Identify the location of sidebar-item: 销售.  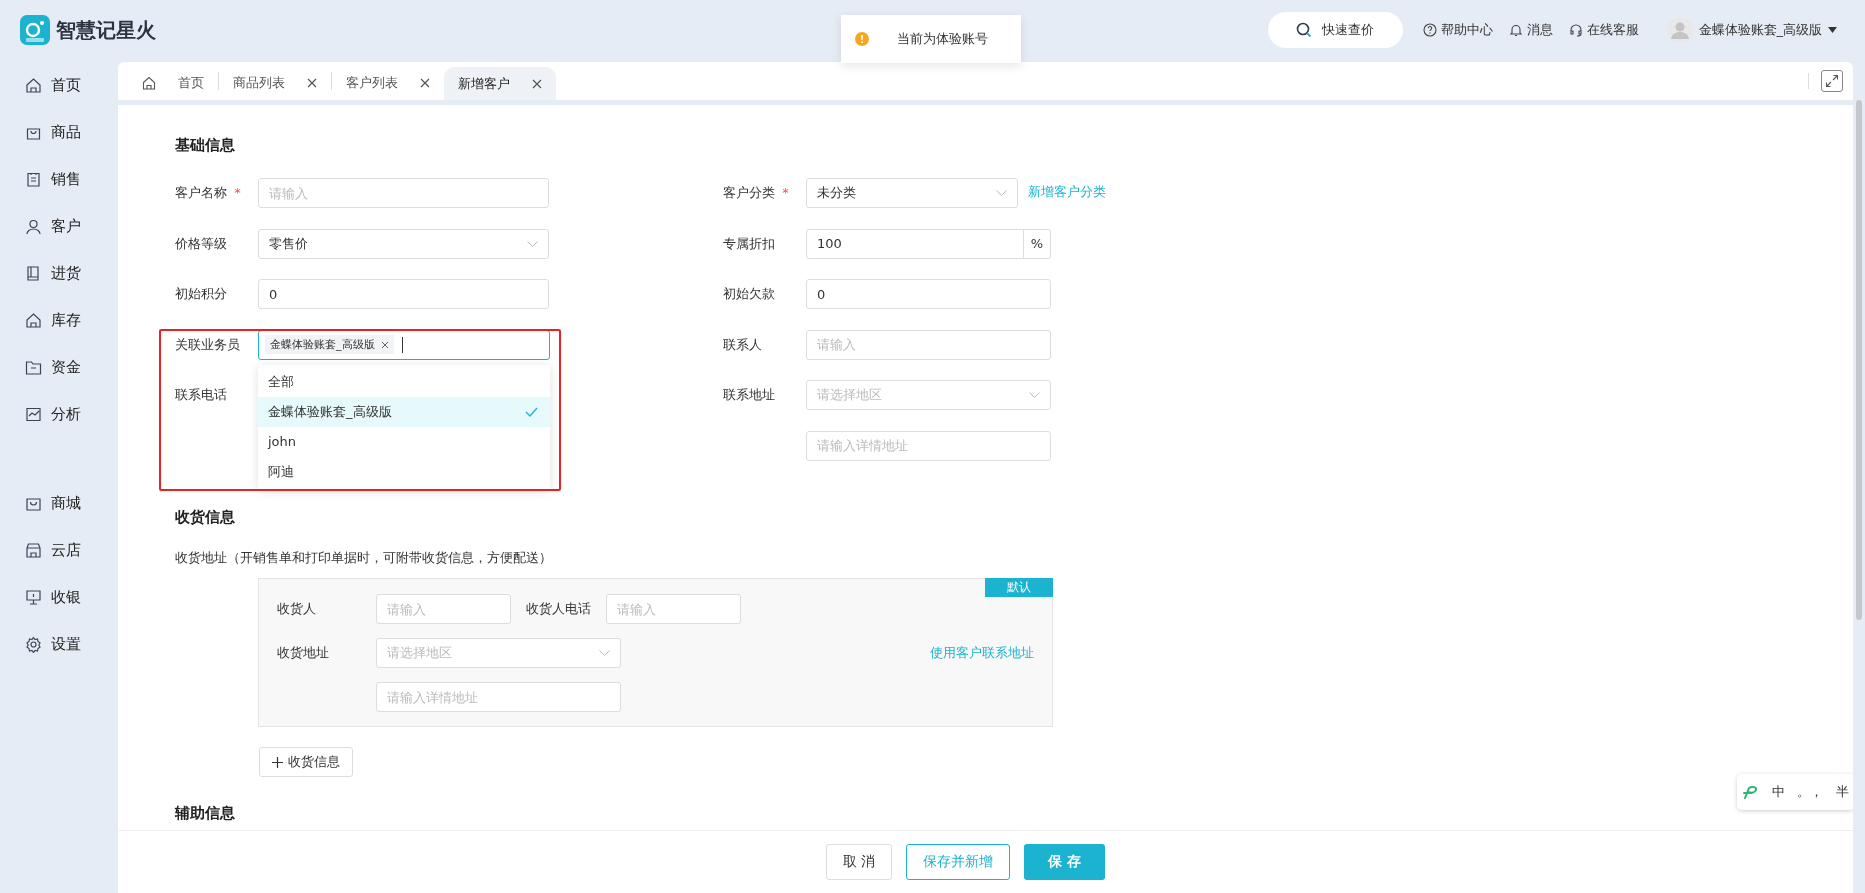
(59, 179).